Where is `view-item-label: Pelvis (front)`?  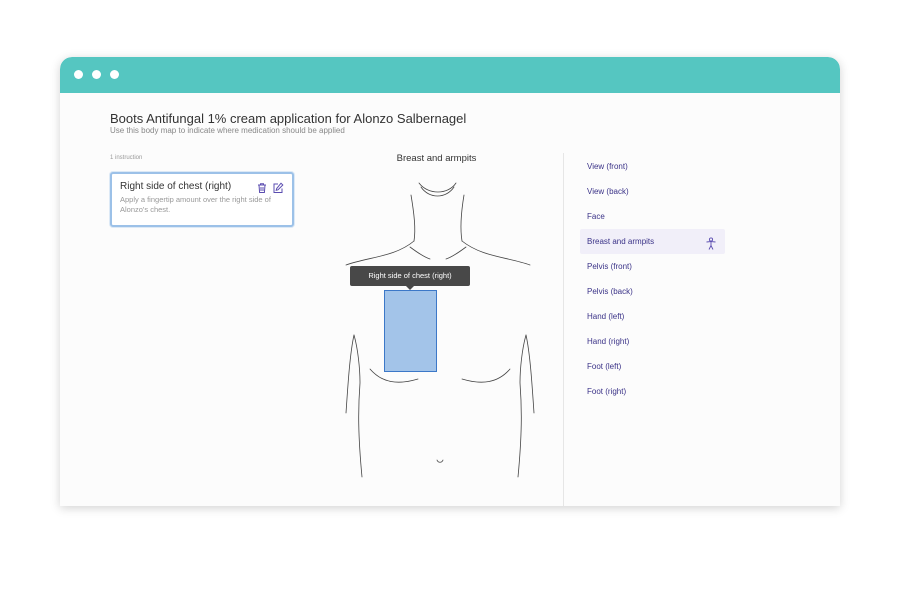 view-item-label: Pelvis (front) is located at coordinates (609, 266).